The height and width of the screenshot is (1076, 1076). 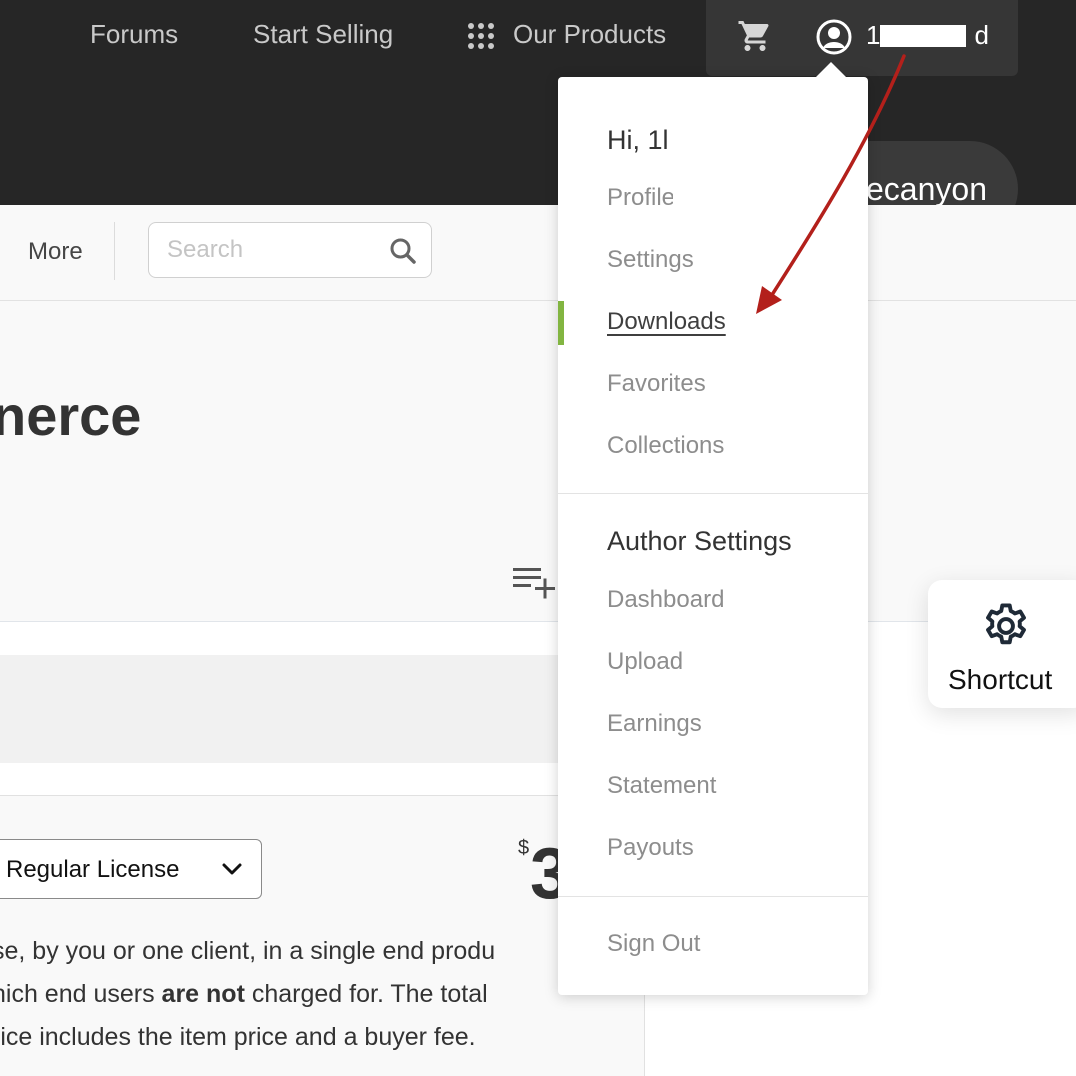 I want to click on page-title: nerce, so click(x=71, y=415).